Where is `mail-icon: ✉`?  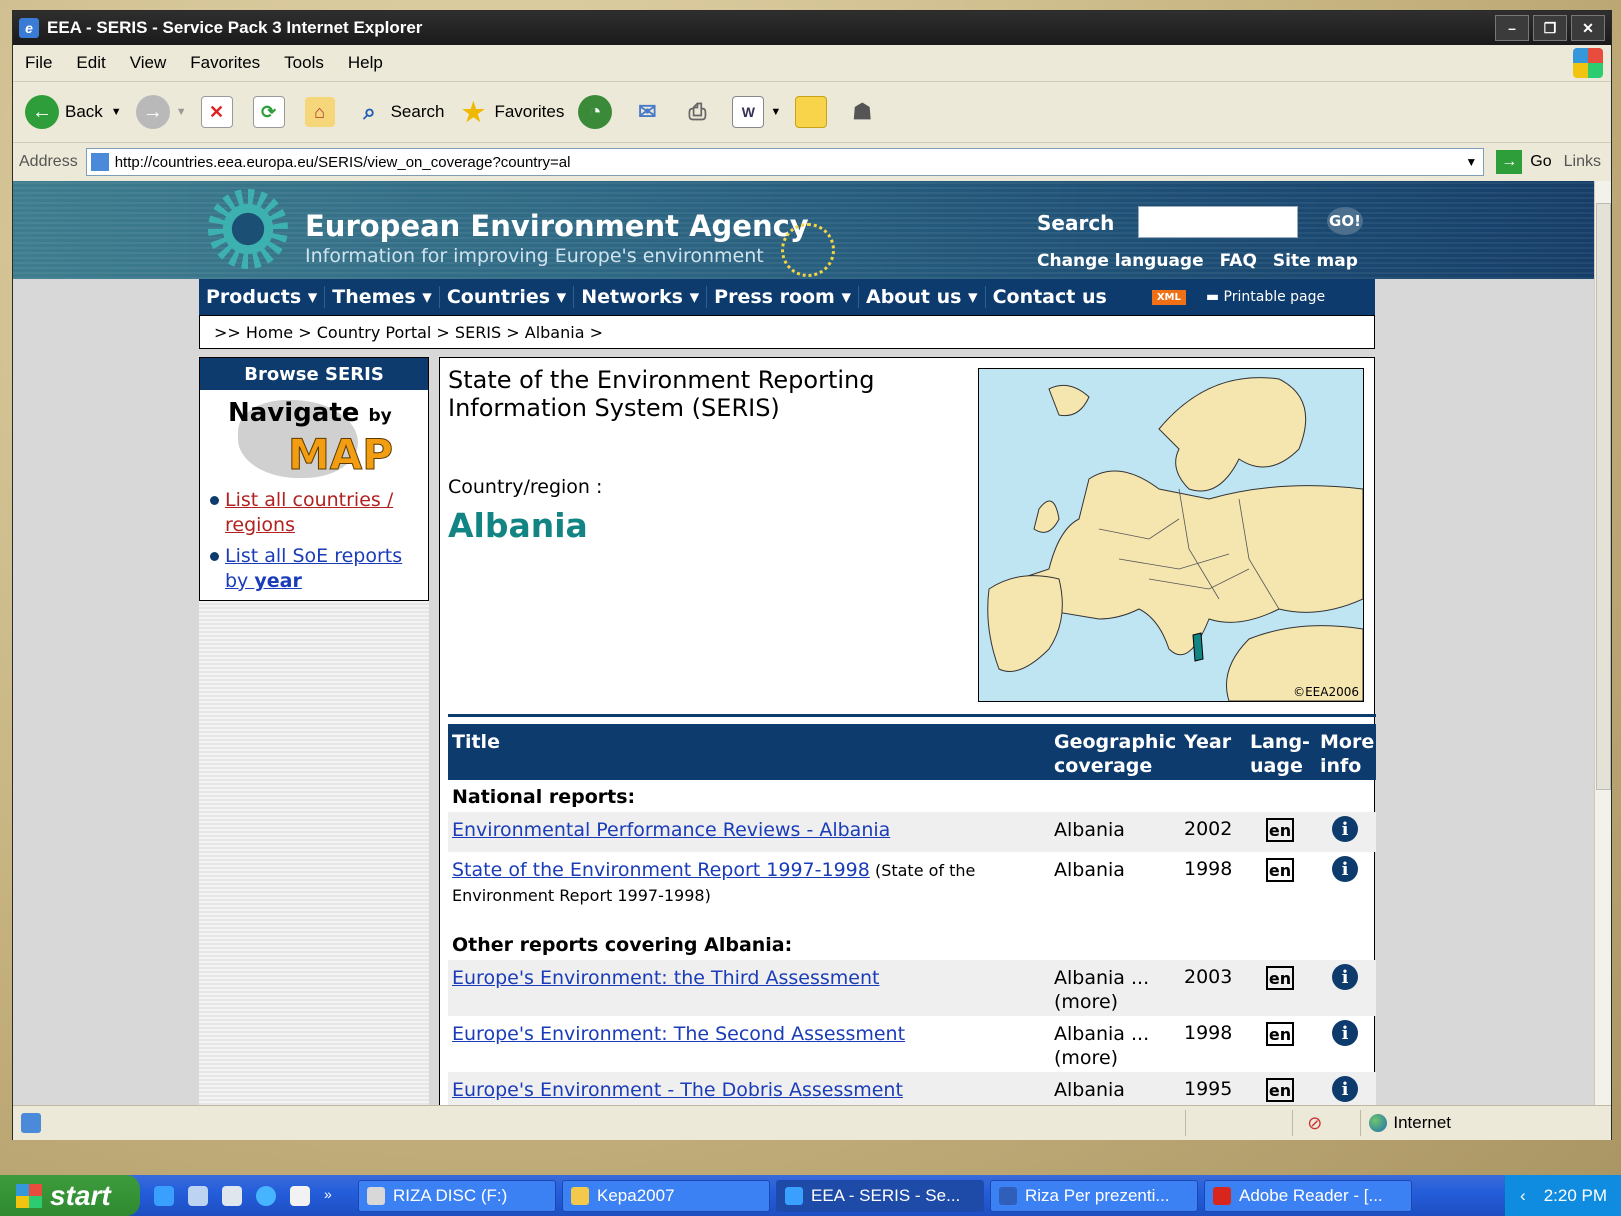
mail-icon: ✉ is located at coordinates (647, 112).